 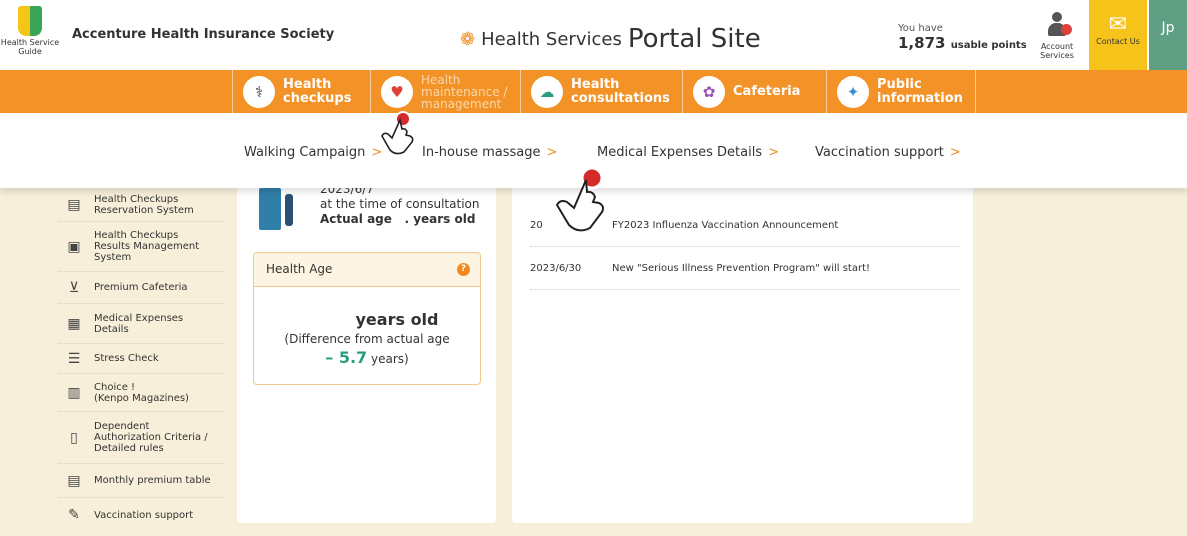 I want to click on sidebar-item-label: Health Checkups Reservation System, so click(x=144, y=204).